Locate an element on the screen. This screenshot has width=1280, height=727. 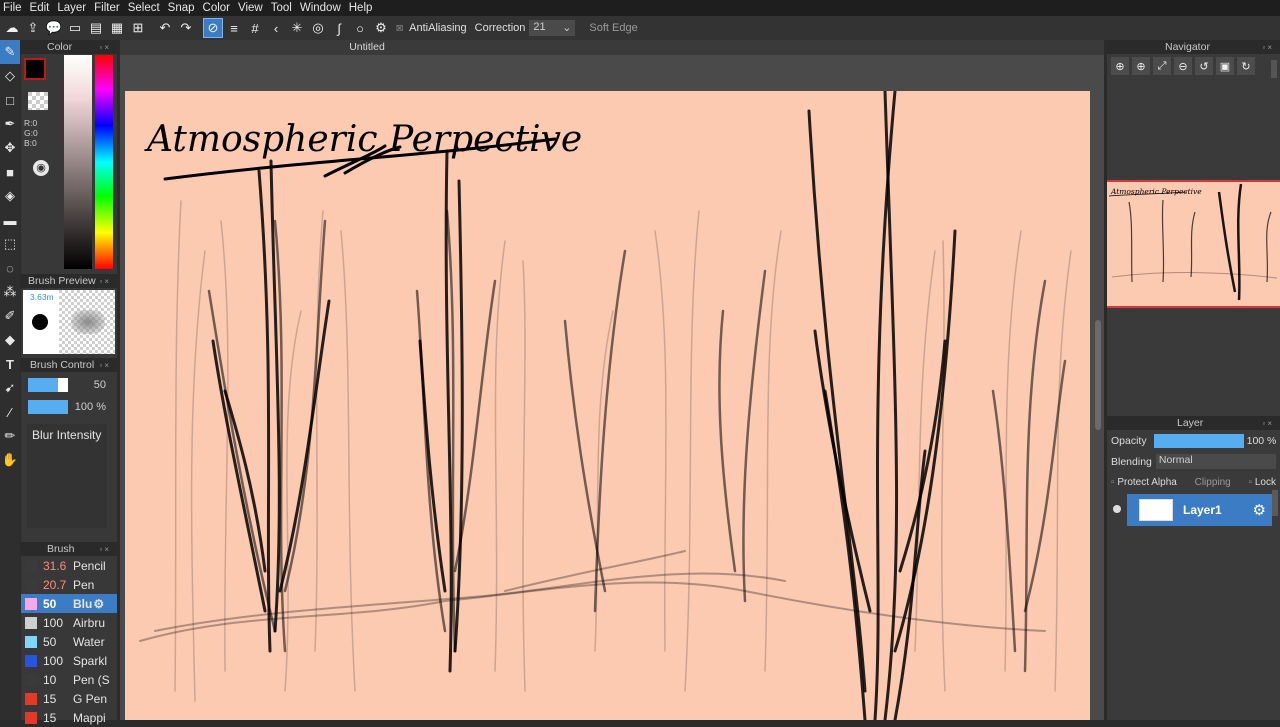
grid-icon: ⊞ is located at coordinates (138, 28).